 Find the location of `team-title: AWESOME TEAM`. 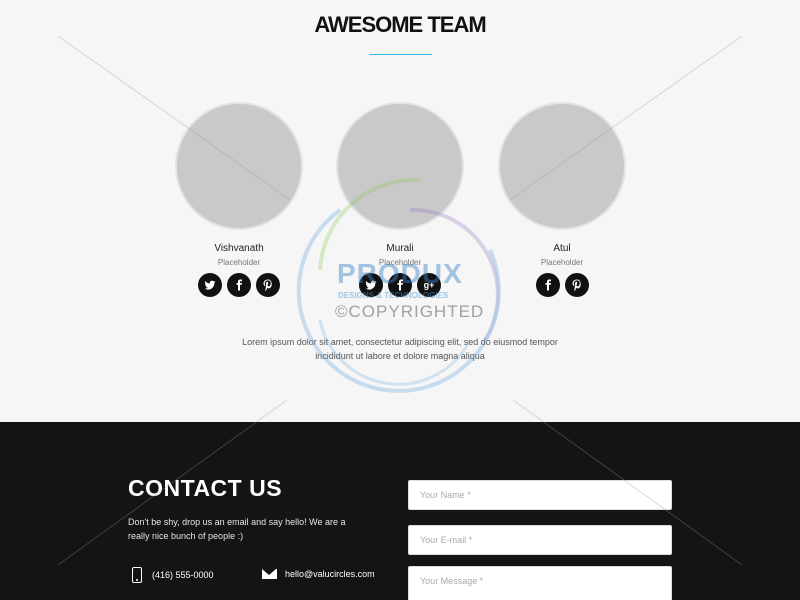

team-title: AWESOME TEAM is located at coordinates (400, 24).